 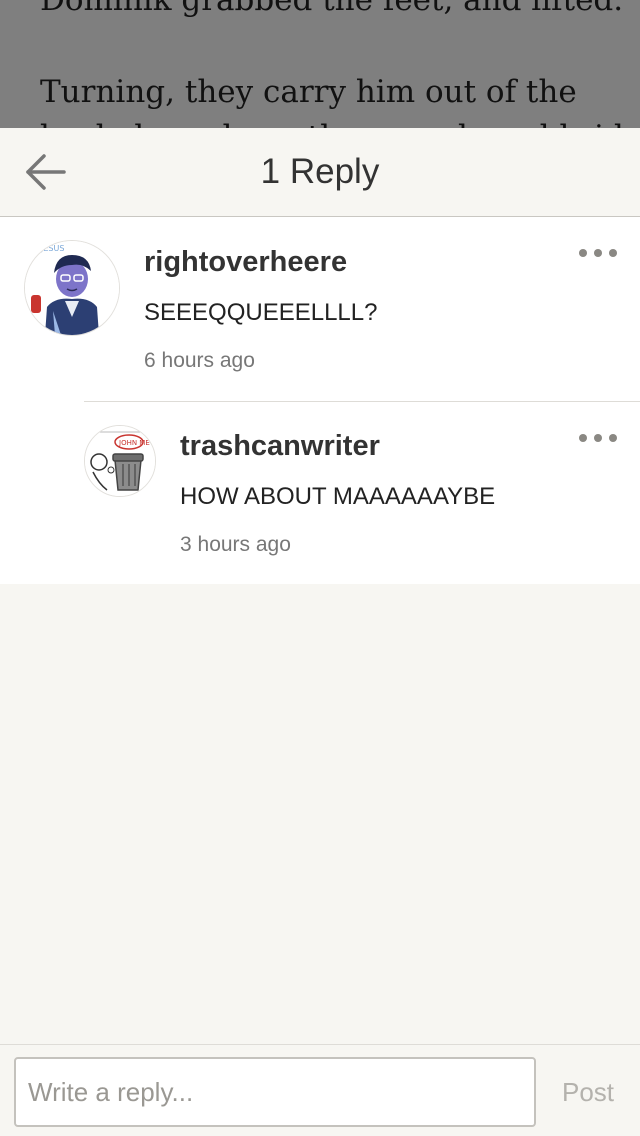 What do you see at coordinates (52, 248) in the screenshot?
I see `avatar-scribble: JESUS` at bounding box center [52, 248].